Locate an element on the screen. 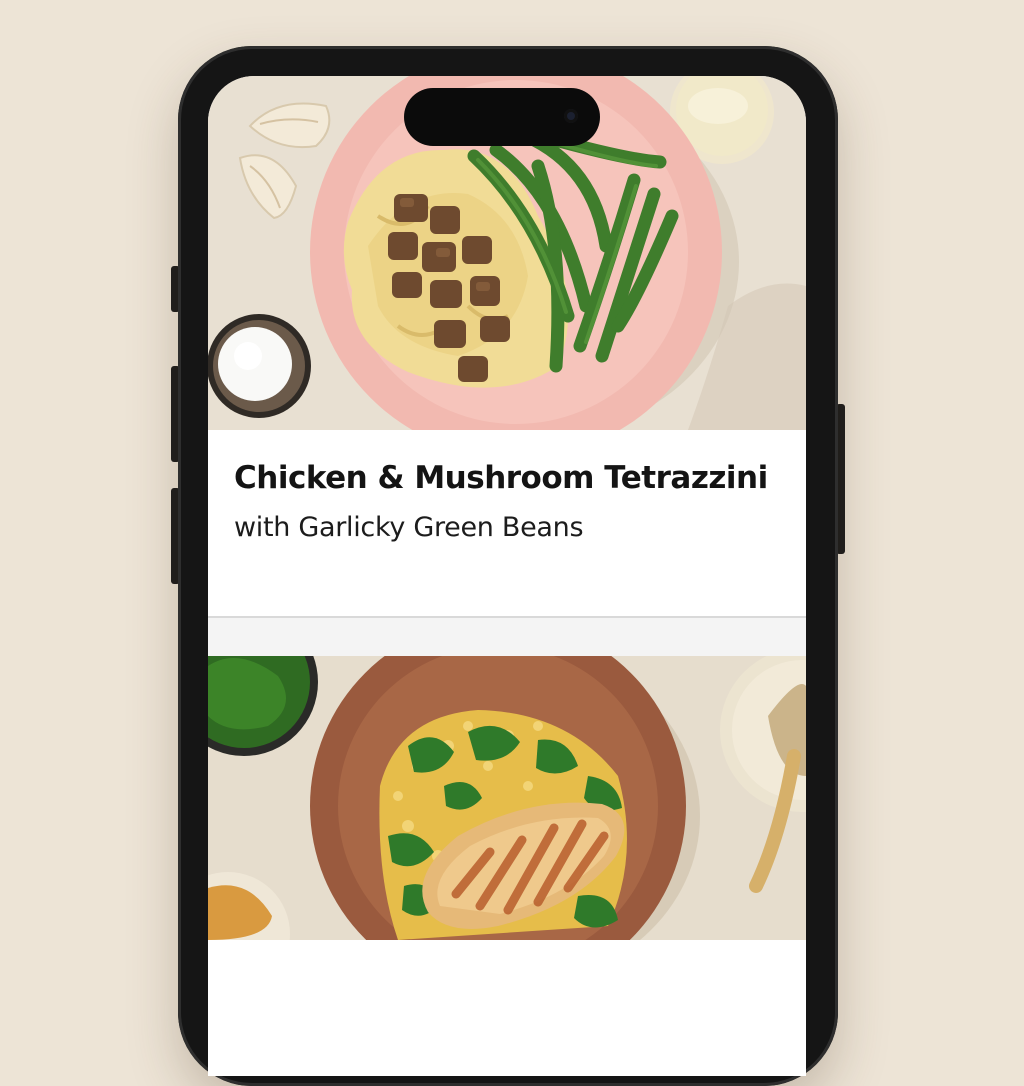 The width and height of the screenshot is (1024, 1086). front-camera-icon is located at coordinates (571, 116).